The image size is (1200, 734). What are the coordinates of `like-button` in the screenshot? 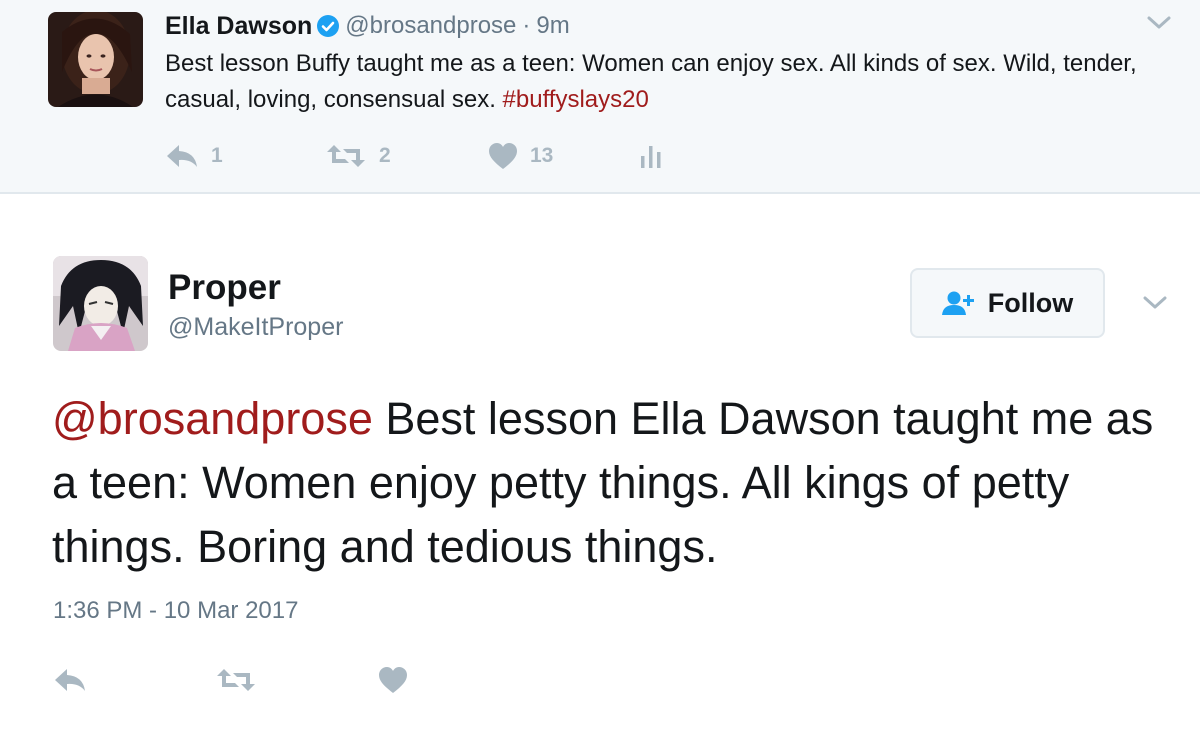 It's located at (393, 680).